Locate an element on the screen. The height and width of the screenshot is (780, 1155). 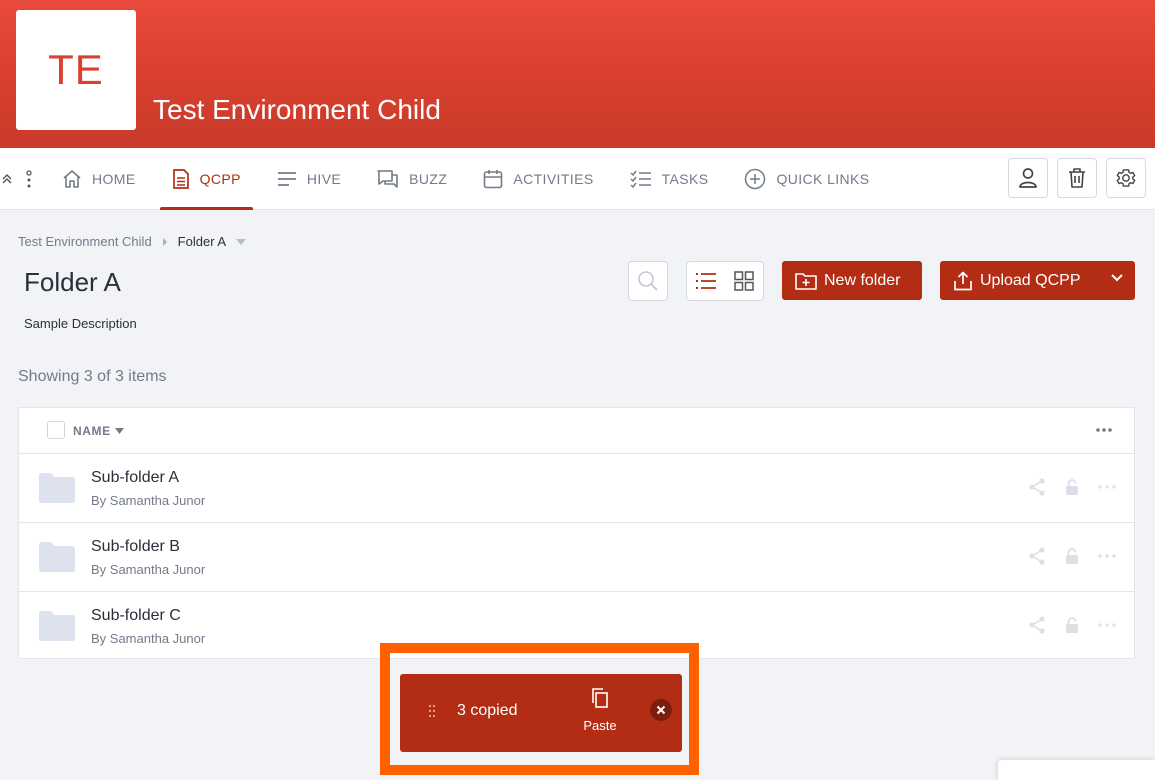
site-logo: TE is located at coordinates (76, 70).